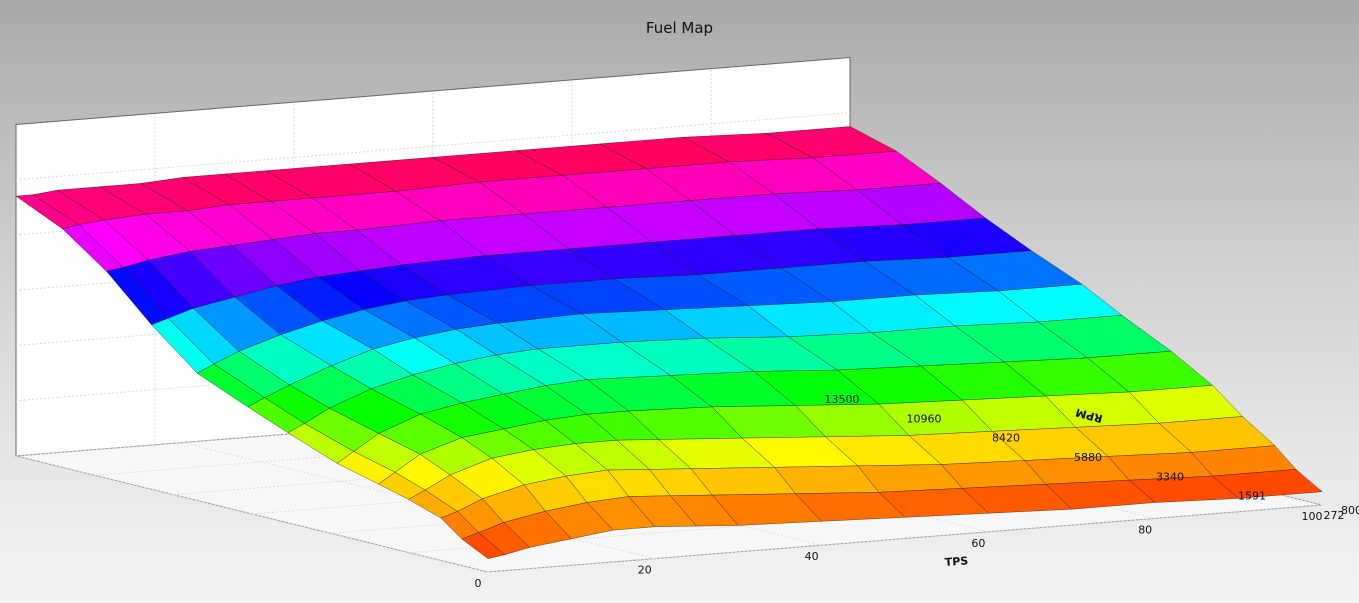 This screenshot has width=1359, height=603. Describe the element at coordinates (1170, 476) in the screenshot. I see `y-tick-label: 3340` at that location.